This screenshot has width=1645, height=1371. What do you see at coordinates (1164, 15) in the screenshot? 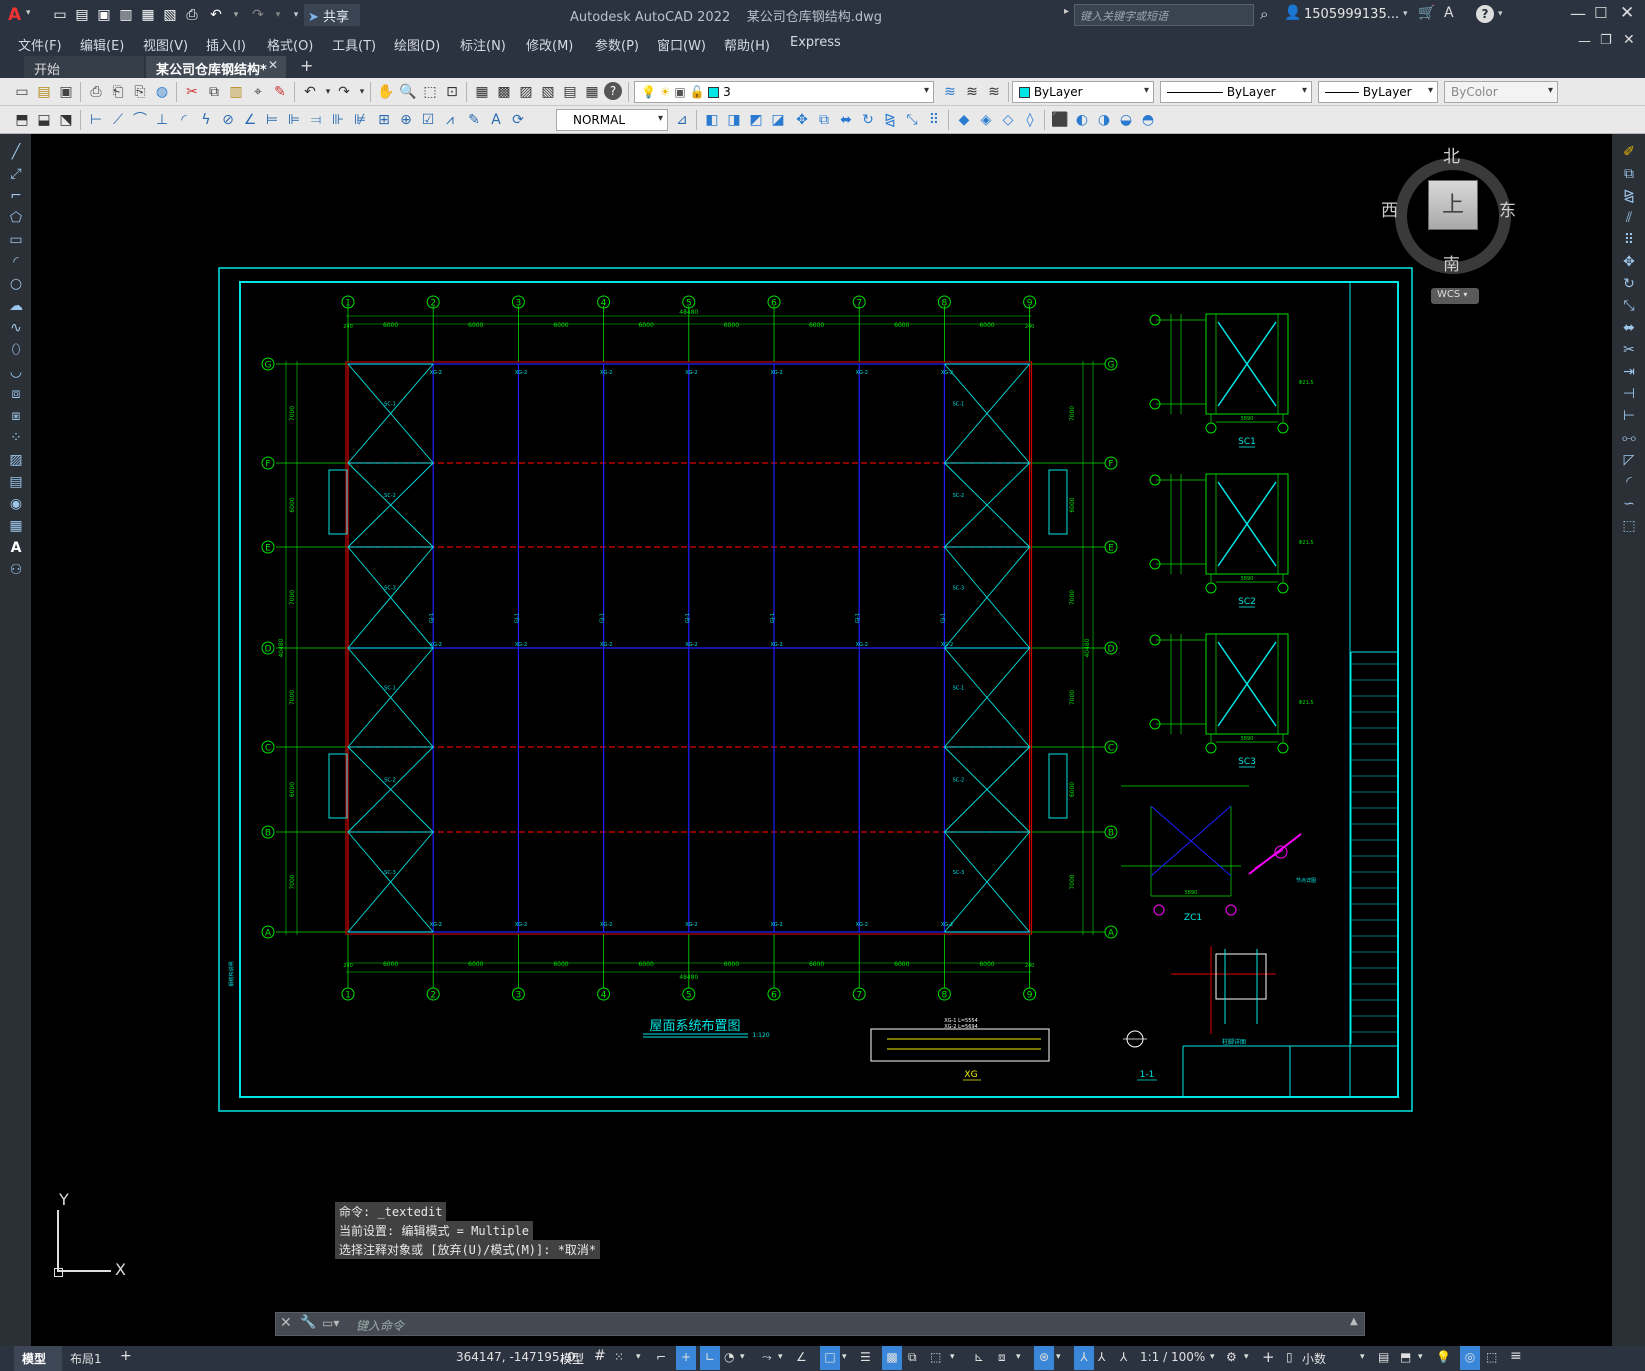
I see `search-input: 键入关键字或短语` at bounding box center [1164, 15].